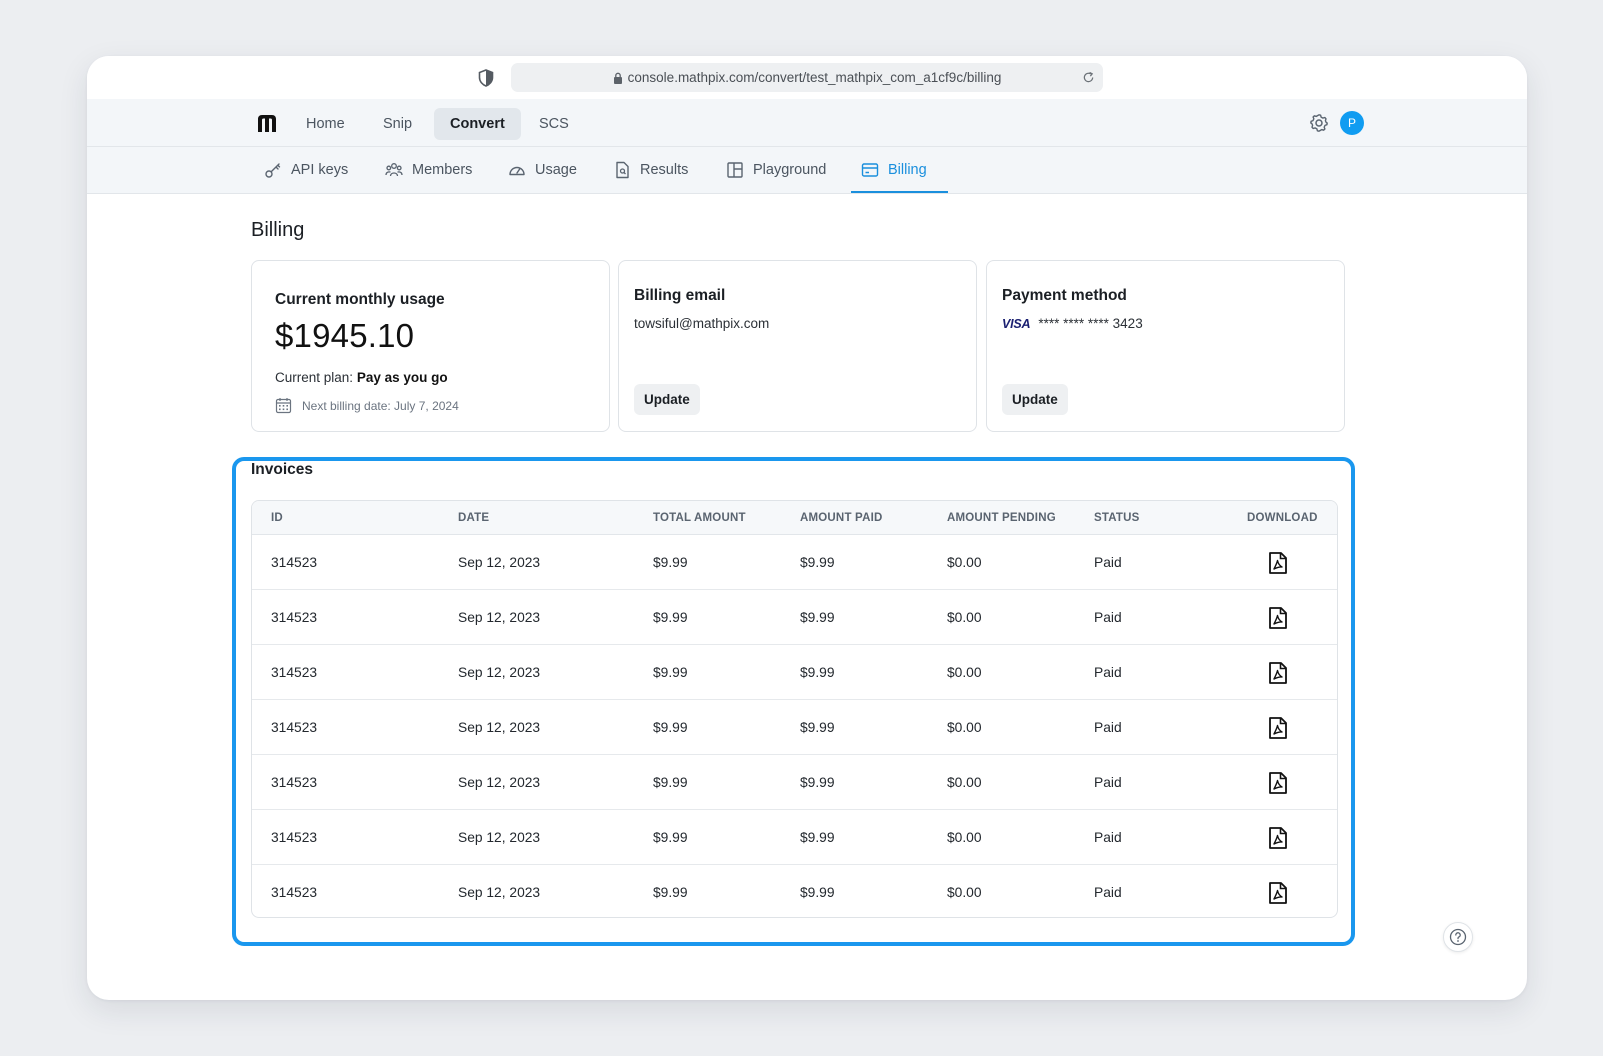 Image resolution: width=1603 pixels, height=1056 pixels. What do you see at coordinates (1090, 323) in the screenshot?
I see `card-number: **** **** **** 3423` at bounding box center [1090, 323].